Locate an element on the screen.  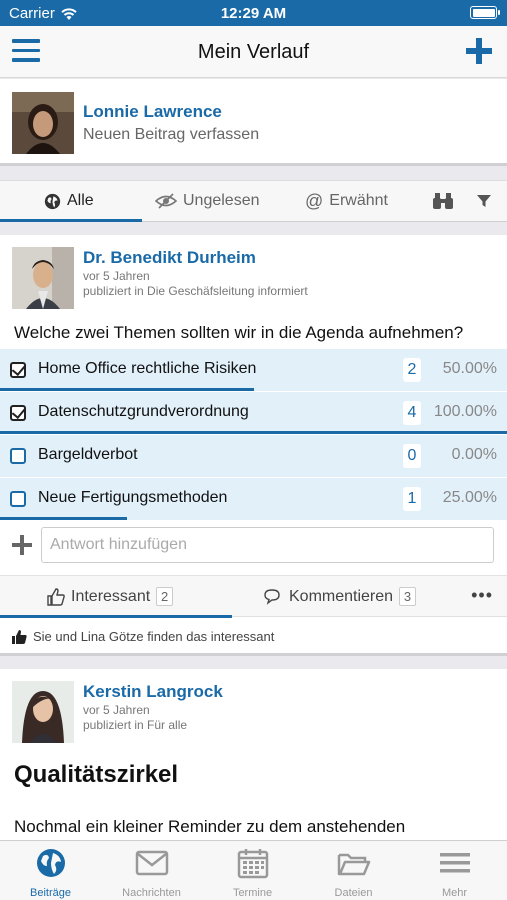
status-bar: Carrier 12:29 AM is located at coordinates (253, 13).